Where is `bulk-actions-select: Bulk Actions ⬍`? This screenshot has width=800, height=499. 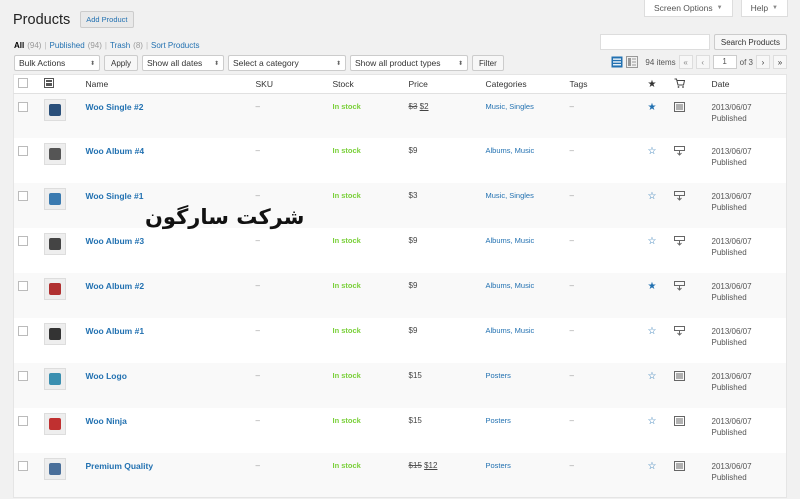 bulk-actions-select: Bulk Actions ⬍ is located at coordinates (57, 63).